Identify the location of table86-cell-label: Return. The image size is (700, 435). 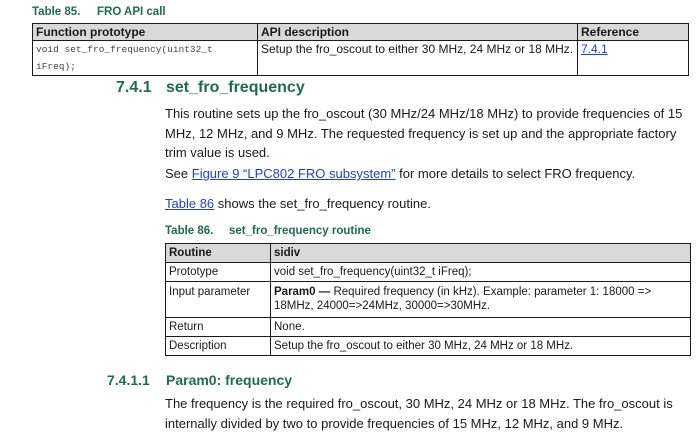
(218, 327).